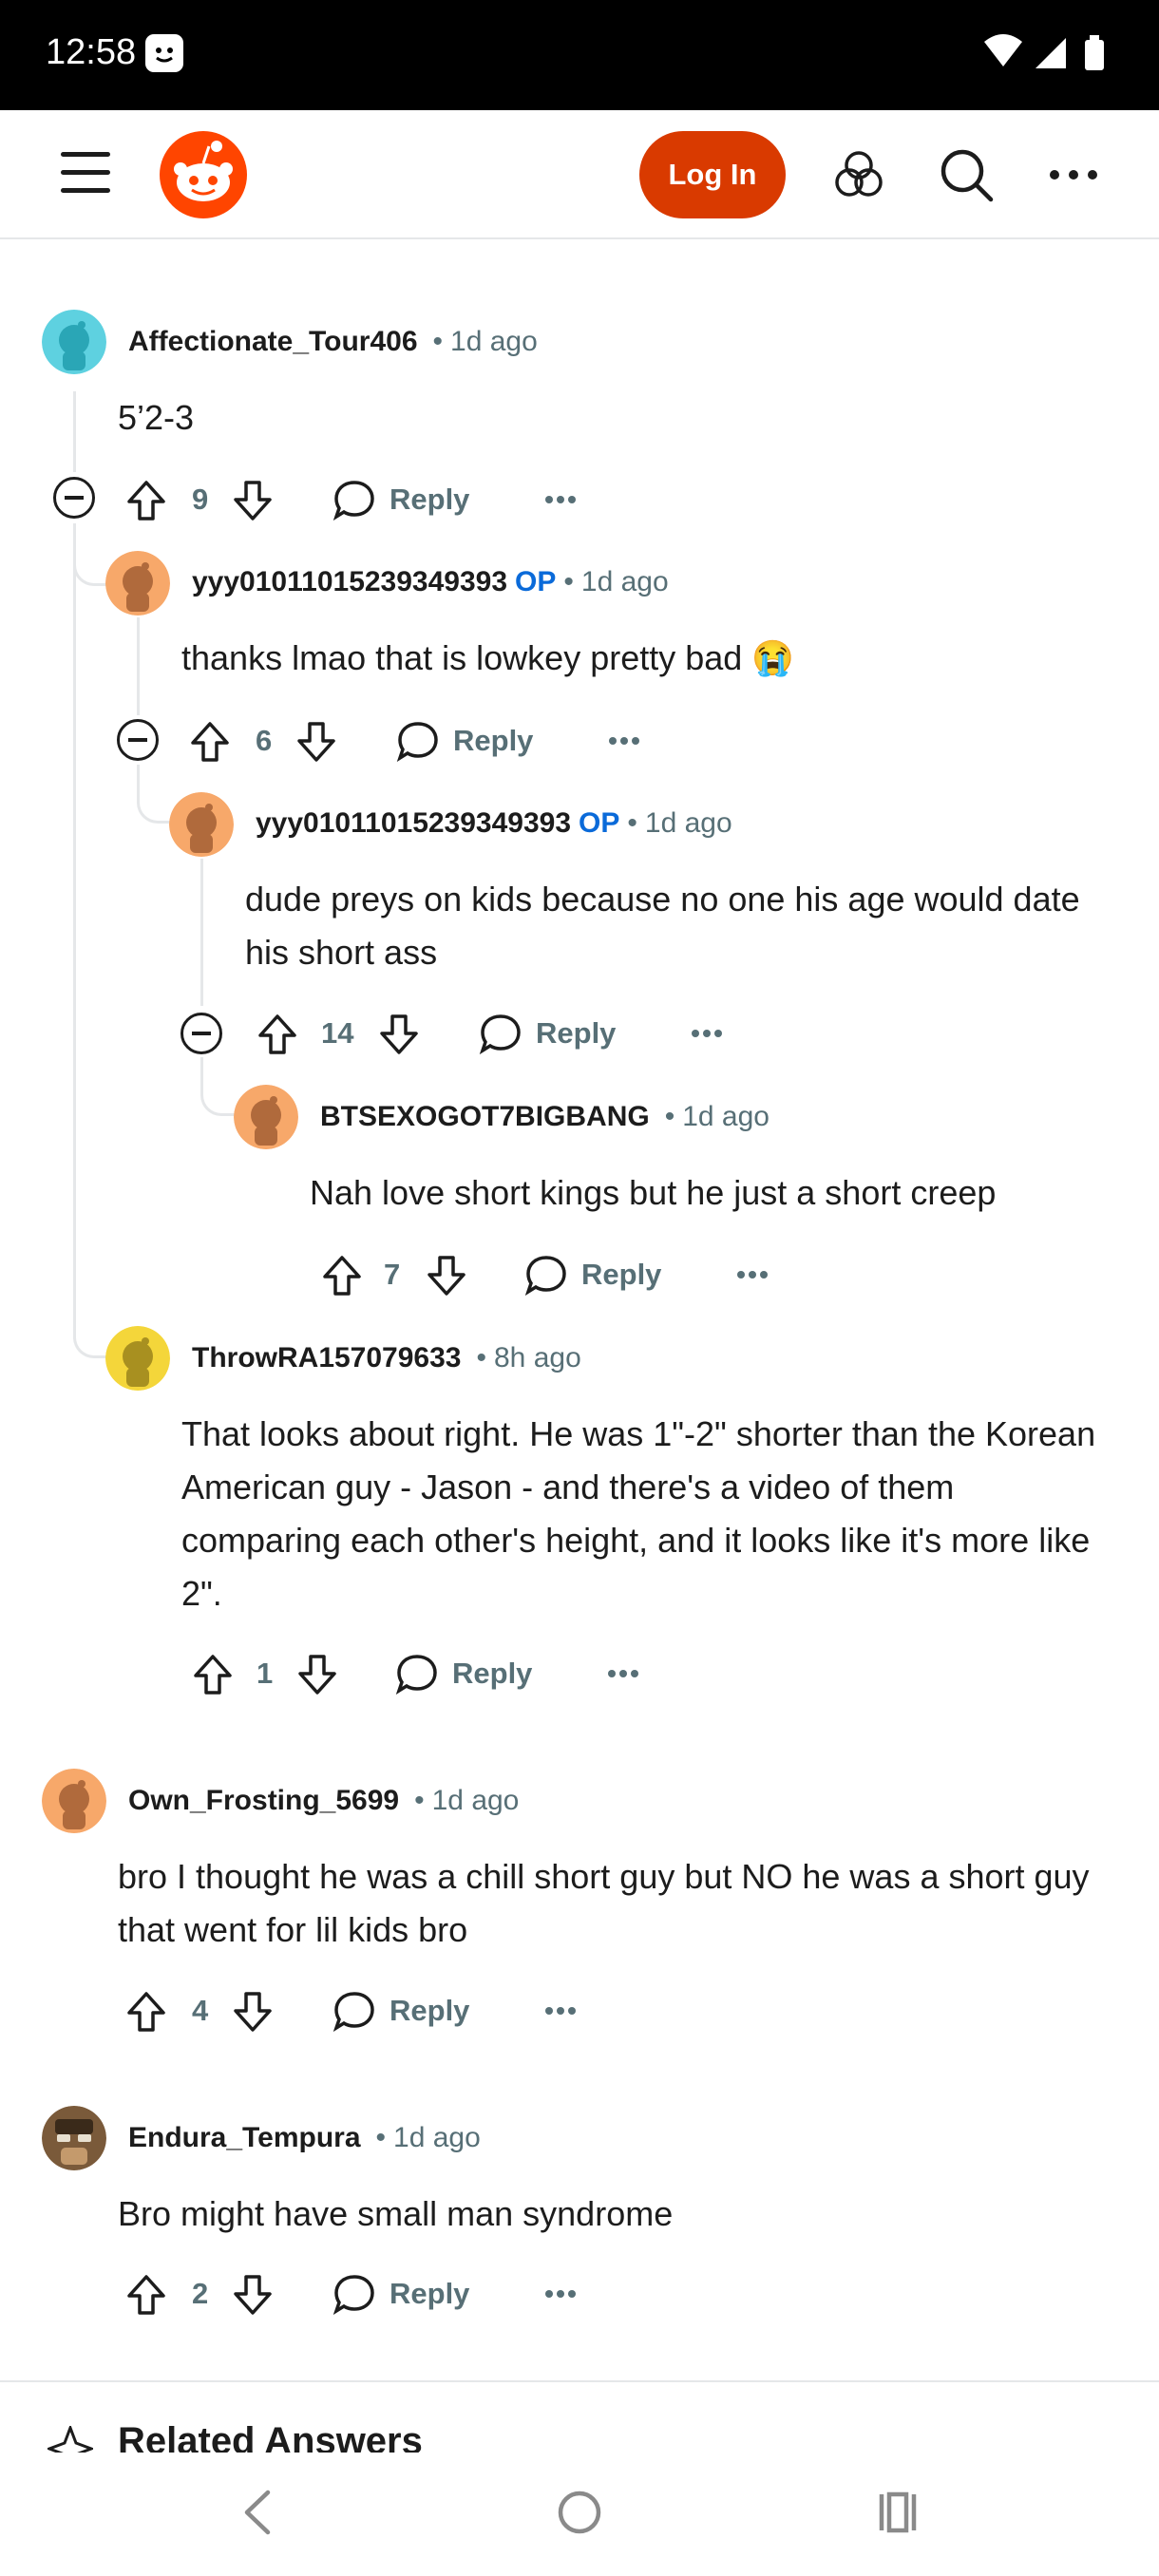 This screenshot has height=2576, width=1159. What do you see at coordinates (70, 2440) in the screenshot?
I see `sparkle-icon` at bounding box center [70, 2440].